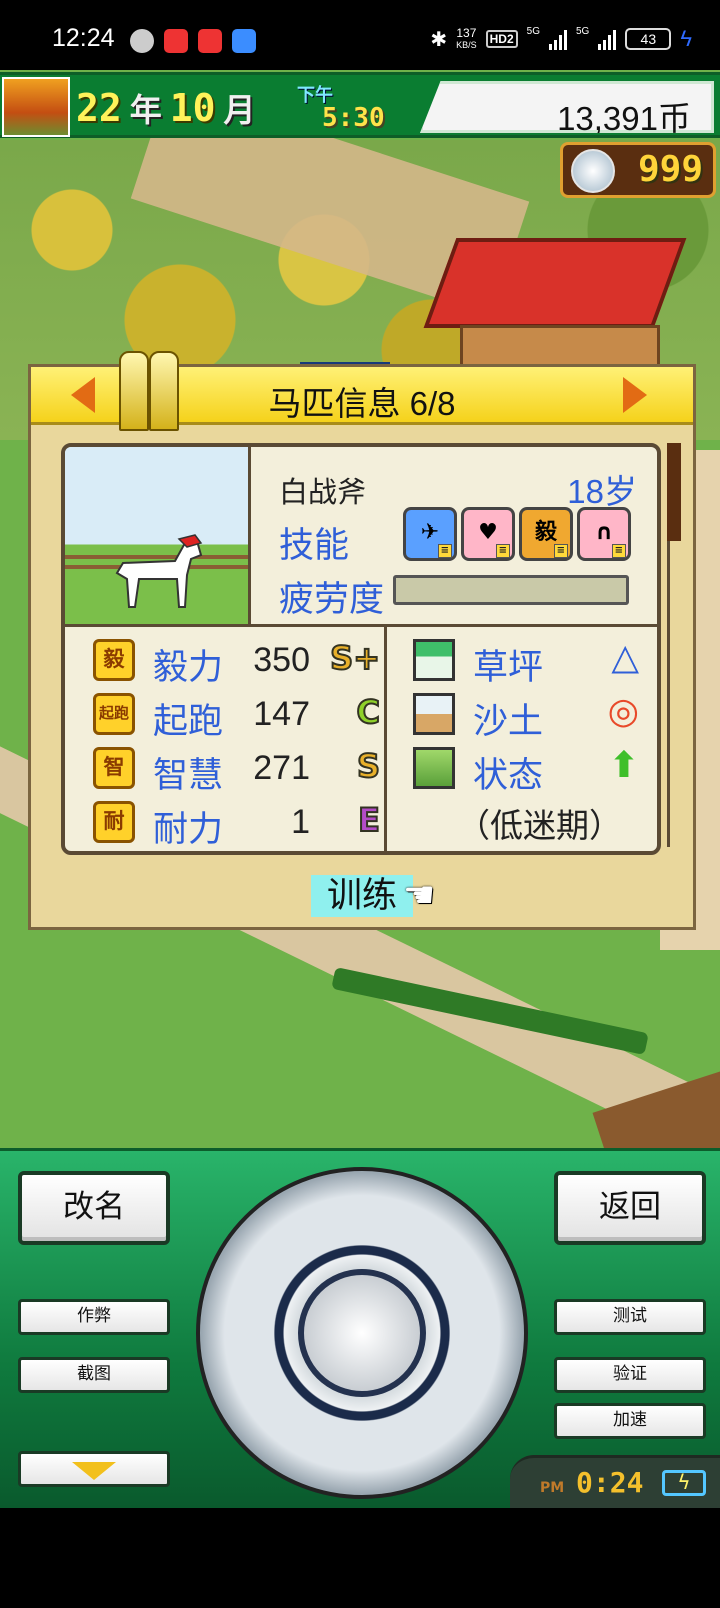 This screenshot has height=1608, width=720. What do you see at coordinates (648, 39) in the screenshot?
I see `battery-icon: 43` at bounding box center [648, 39].